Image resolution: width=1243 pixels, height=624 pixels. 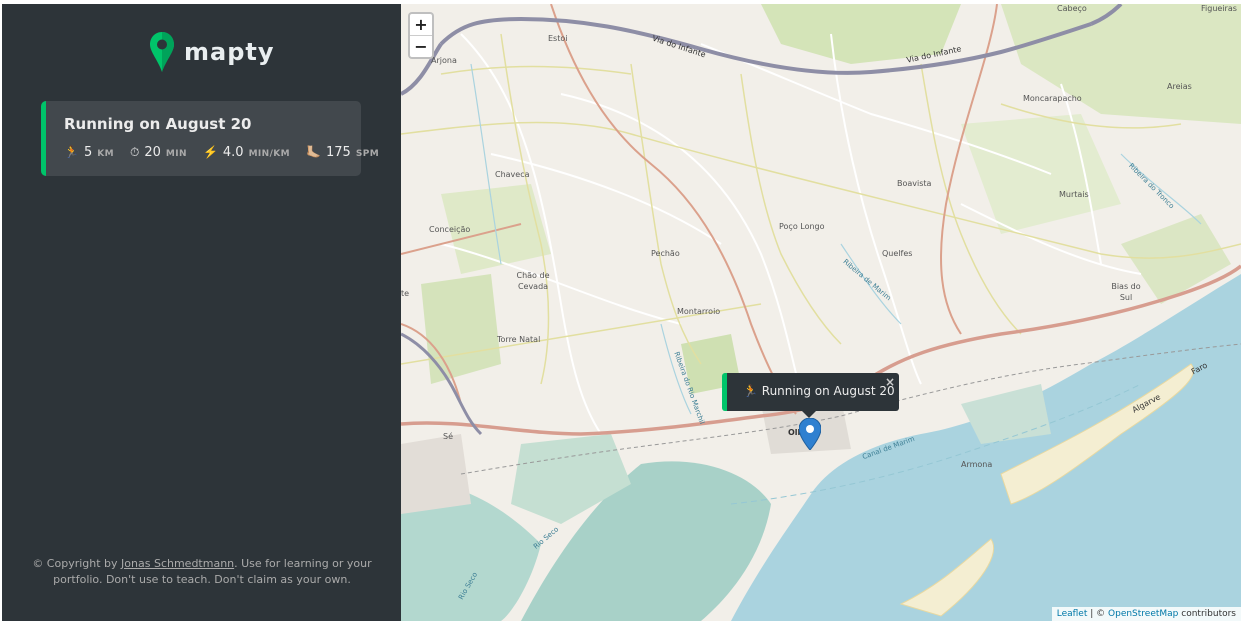 I want to click on place-label: Murtais, so click(x=1074, y=194).